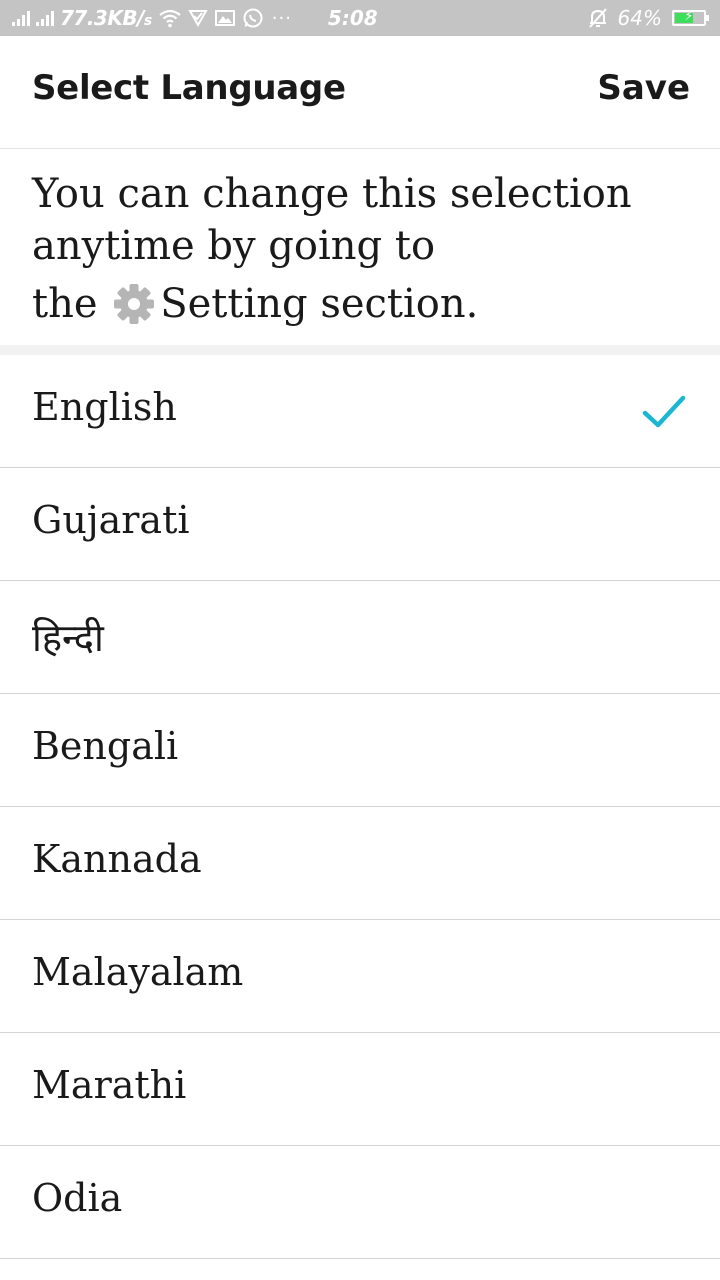 The height and width of the screenshot is (1280, 720). Describe the element at coordinates (225, 18) in the screenshot. I see `gallery-icon` at that location.